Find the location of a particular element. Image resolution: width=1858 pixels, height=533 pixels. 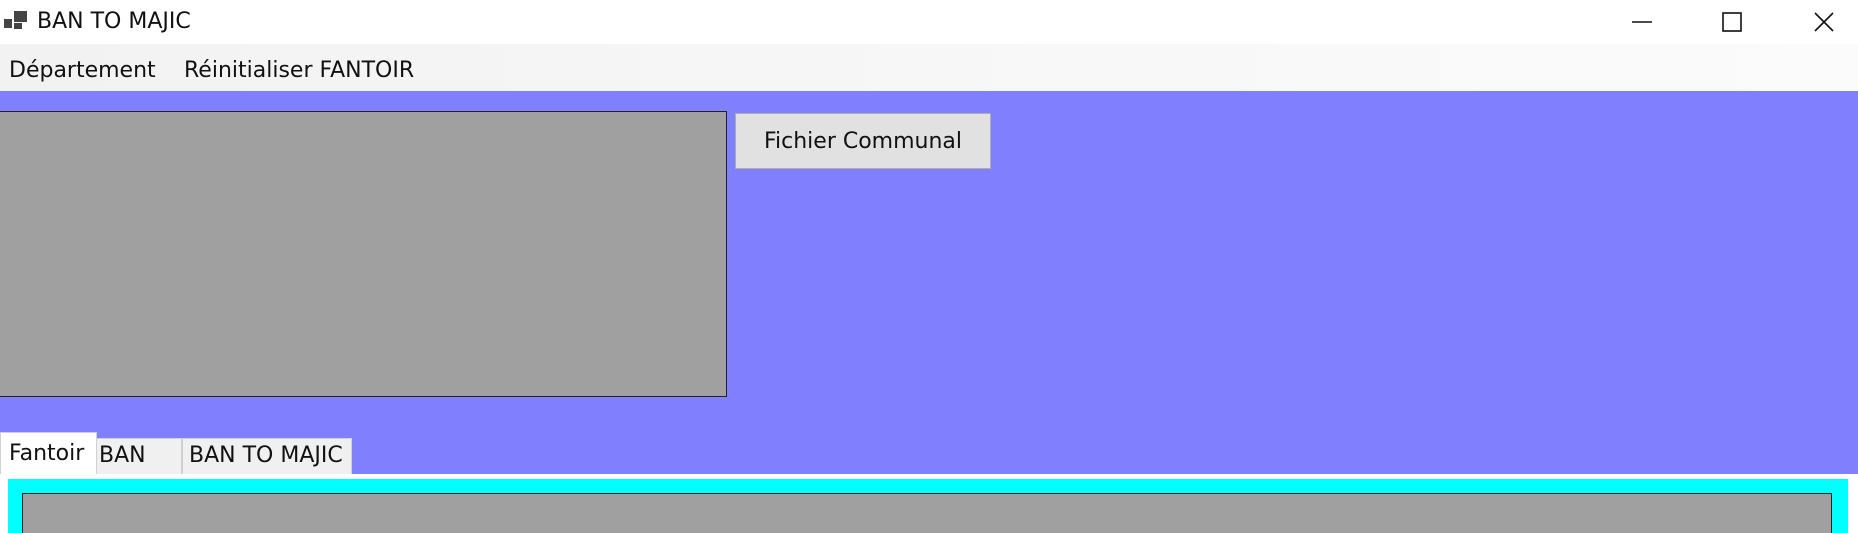

tab-strip: Fantoir BAN BAN TO MAJIC is located at coordinates (929, 453).